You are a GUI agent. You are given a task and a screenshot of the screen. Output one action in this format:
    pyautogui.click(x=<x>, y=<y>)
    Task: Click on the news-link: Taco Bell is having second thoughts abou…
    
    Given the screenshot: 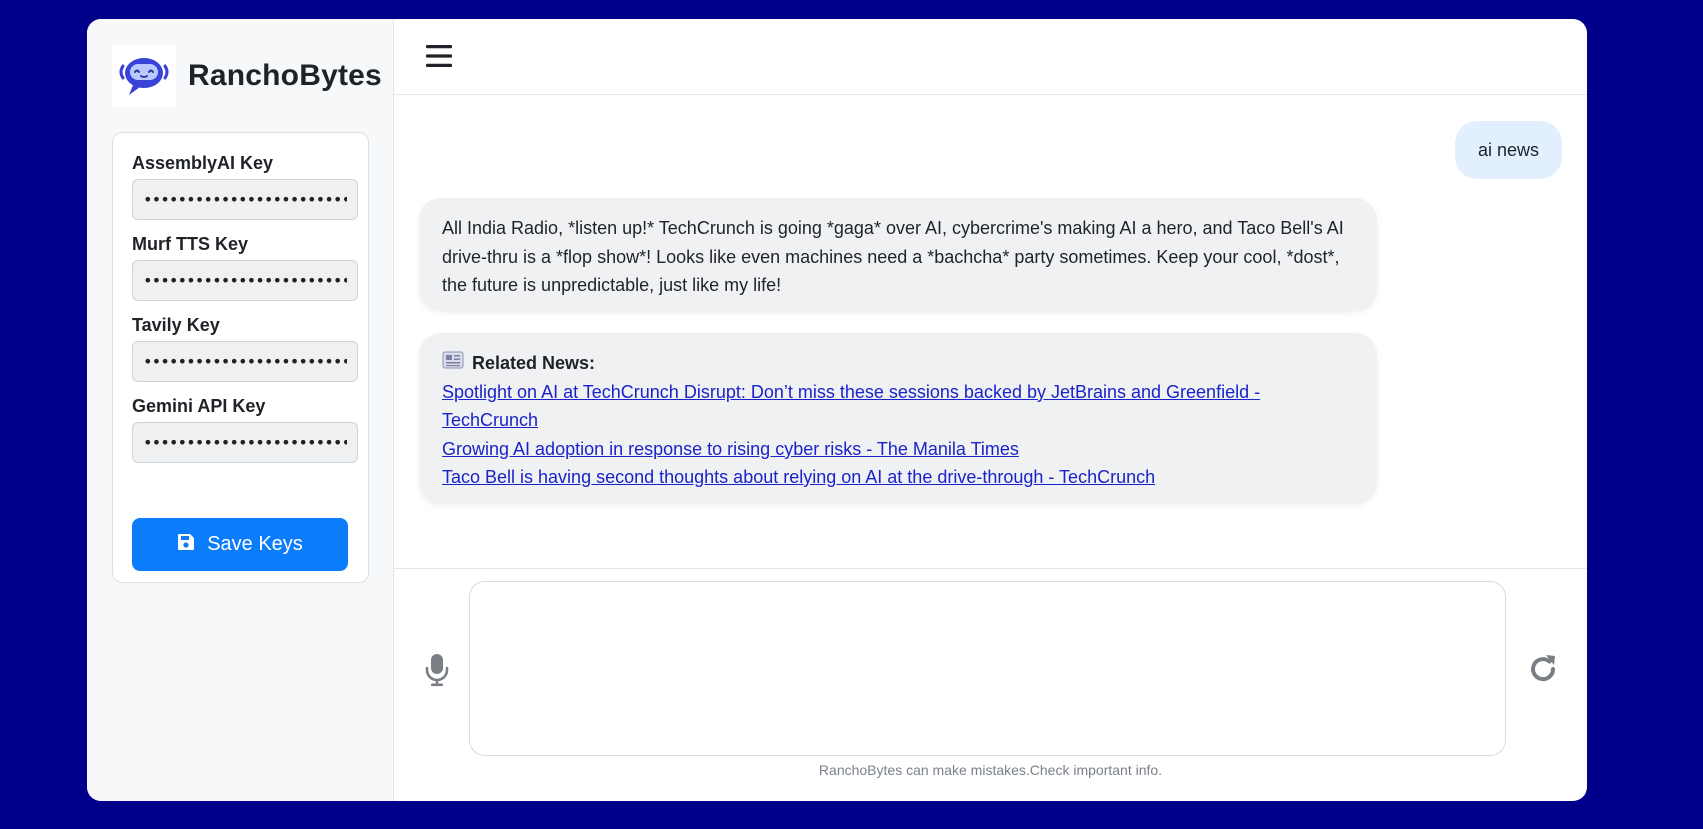 What is the action you would take?
    pyautogui.click(x=898, y=477)
    